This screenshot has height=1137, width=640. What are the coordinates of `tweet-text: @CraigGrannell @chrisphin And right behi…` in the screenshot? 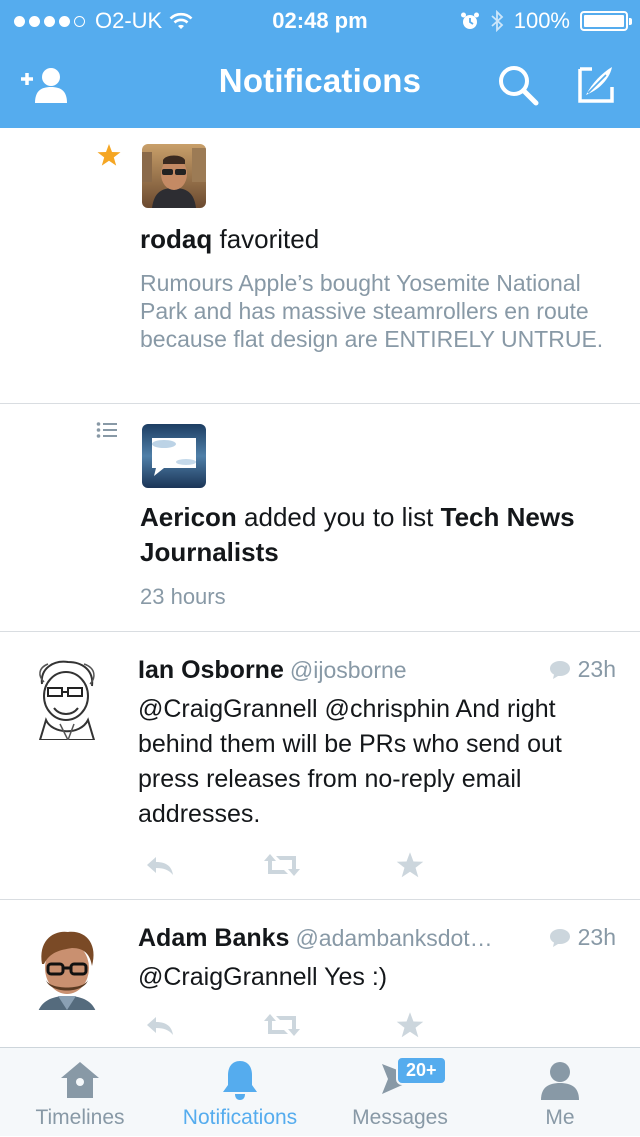 It's located at (379, 762).